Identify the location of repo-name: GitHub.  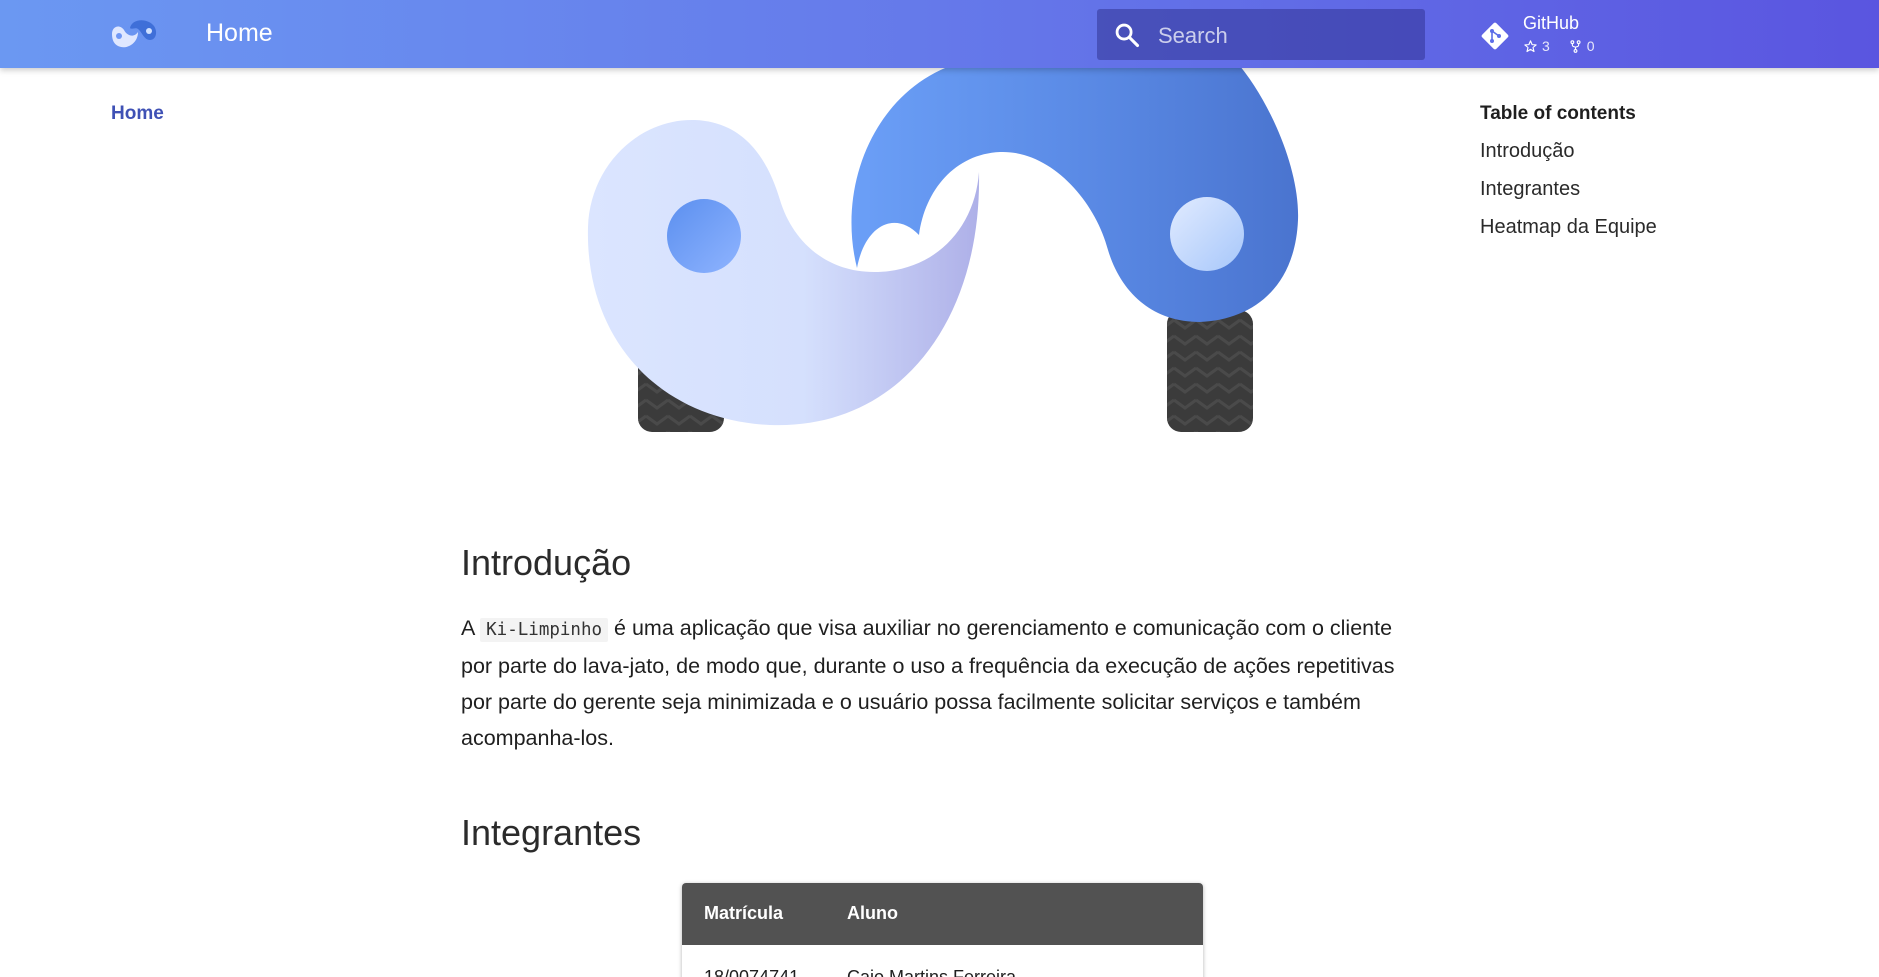
(1551, 23).